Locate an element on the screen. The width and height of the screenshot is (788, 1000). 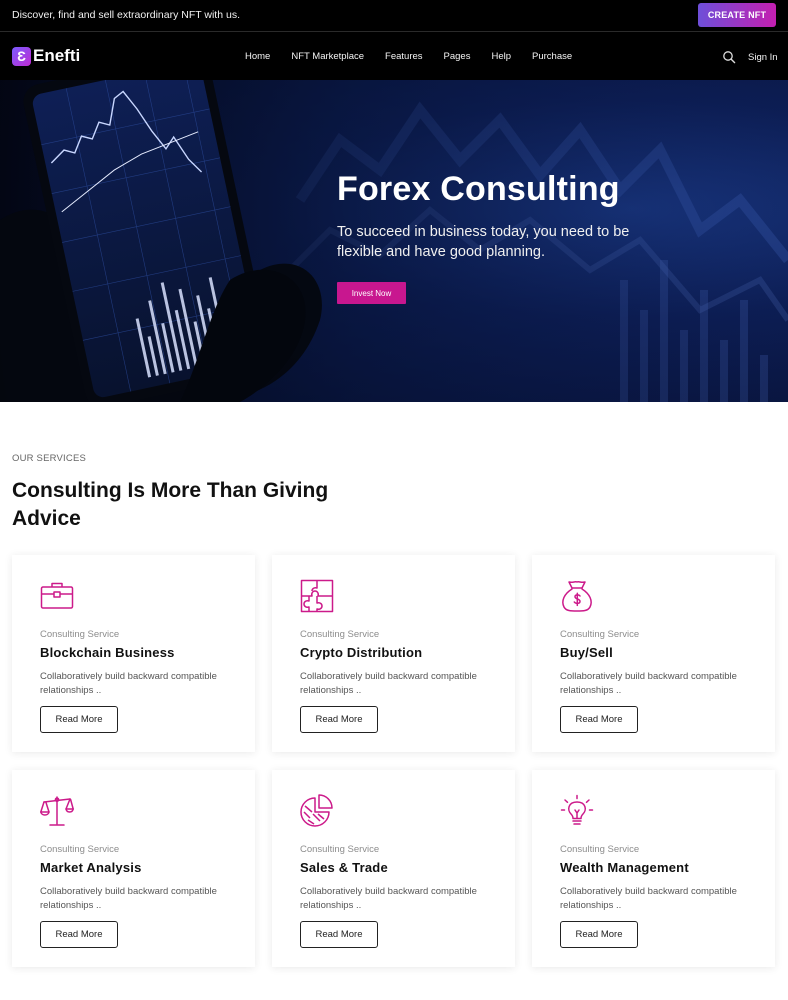
card-title: Market Analysis is located at coordinates (91, 867).